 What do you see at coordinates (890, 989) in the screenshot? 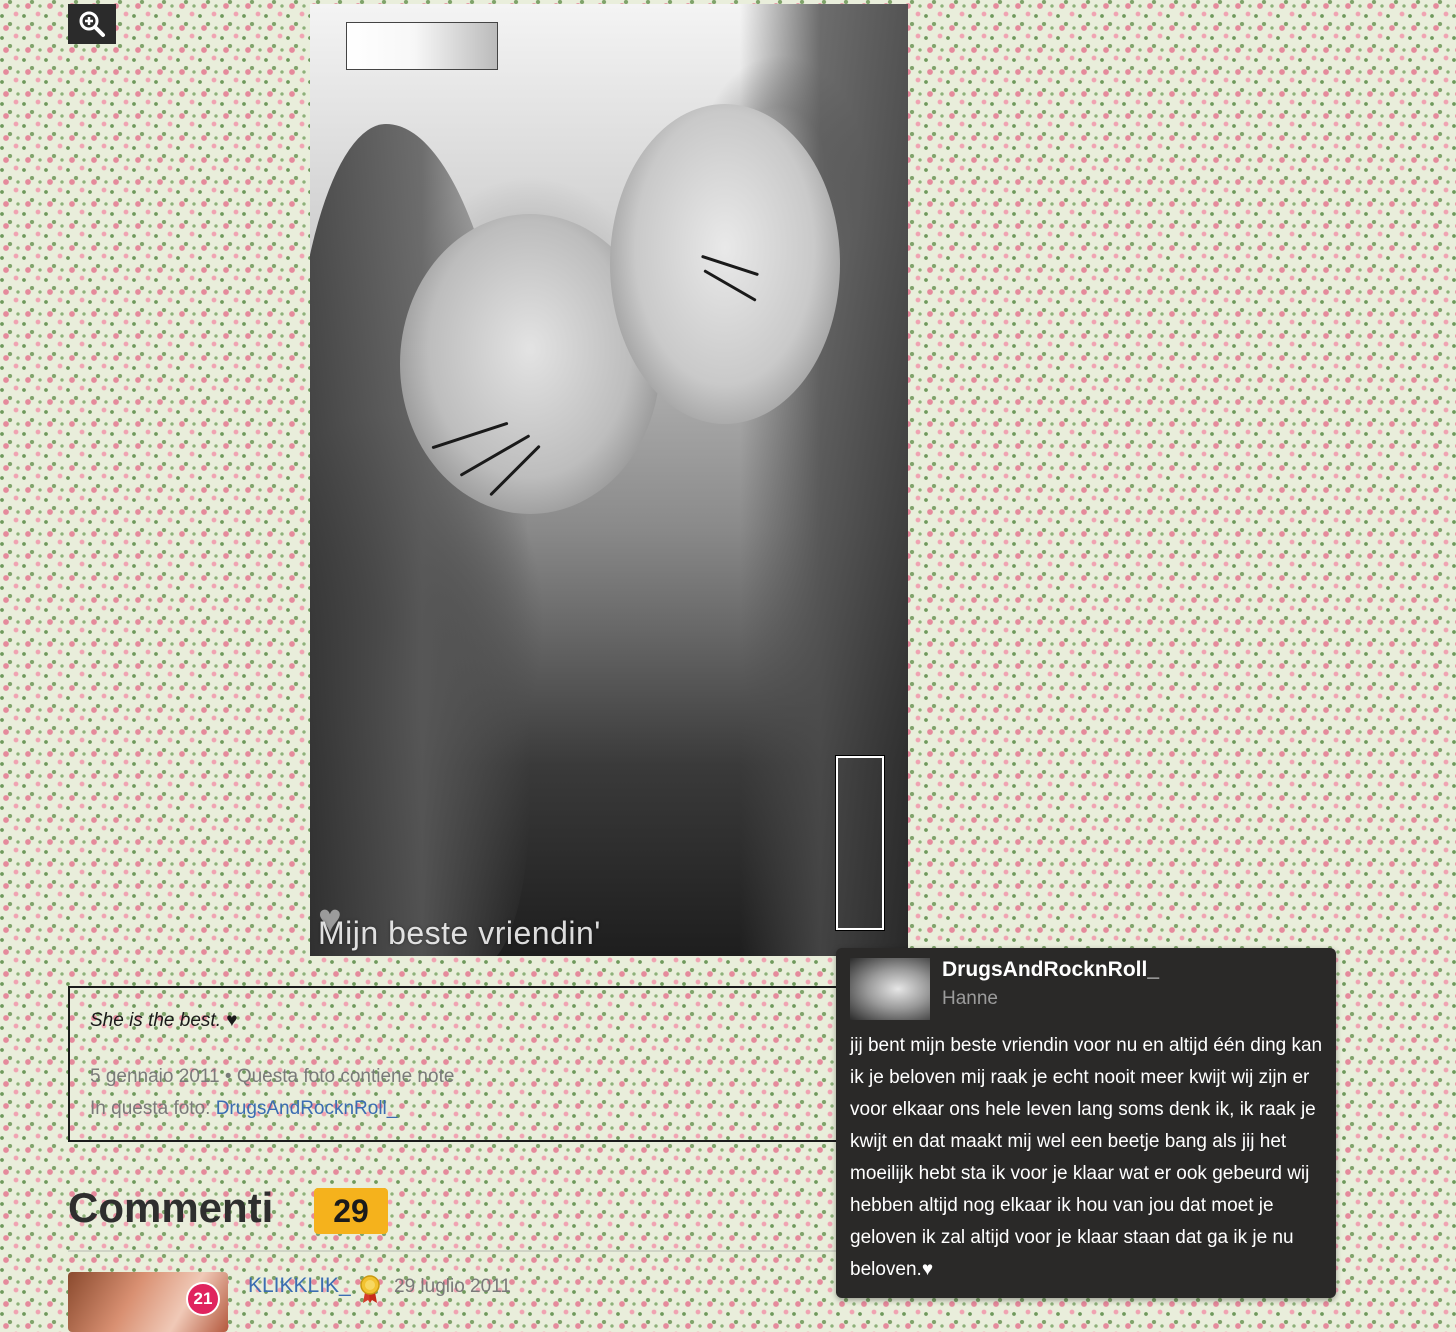
I see `tooltip-avatar` at bounding box center [890, 989].